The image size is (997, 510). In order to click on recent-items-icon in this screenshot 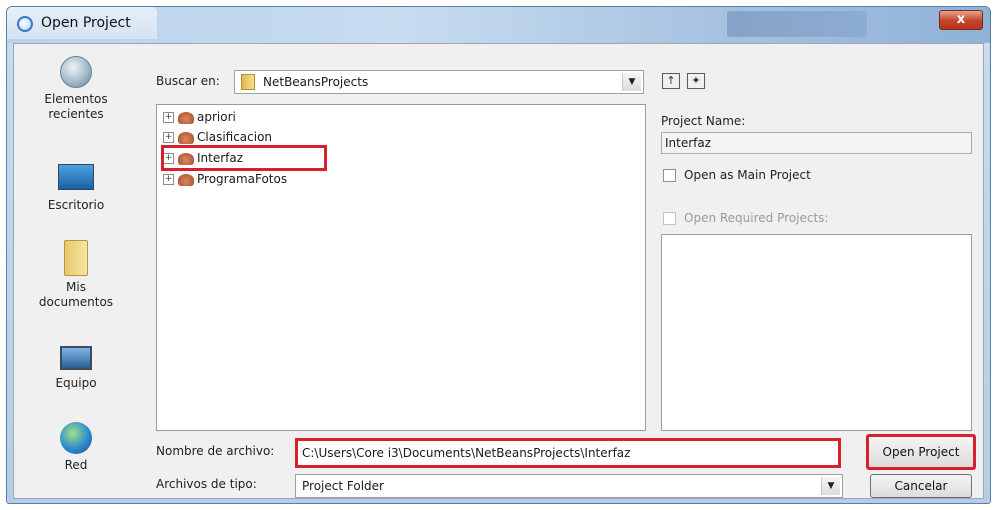, I will do `click(76, 72)`.